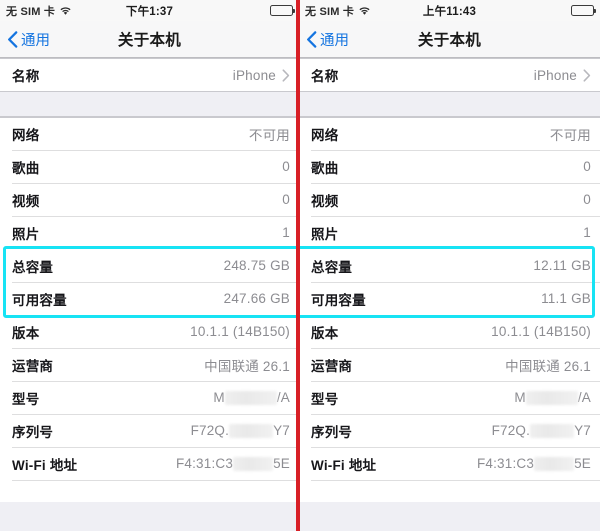 The height and width of the screenshot is (531, 600). Describe the element at coordinates (26, 333) in the screenshot. I see `row-label: 版本` at that location.